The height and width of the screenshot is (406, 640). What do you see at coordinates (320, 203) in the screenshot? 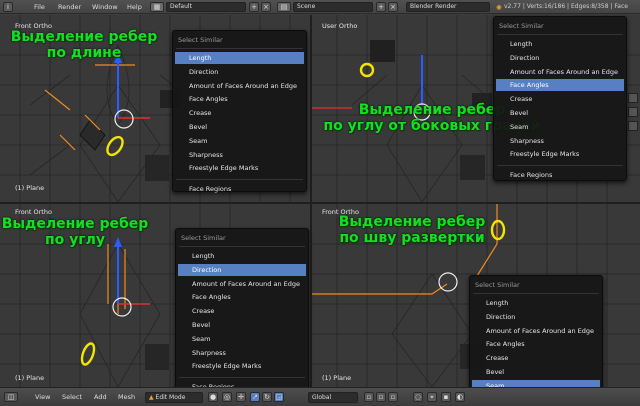
I see `viewport-divider-horizontal` at bounding box center [320, 203].